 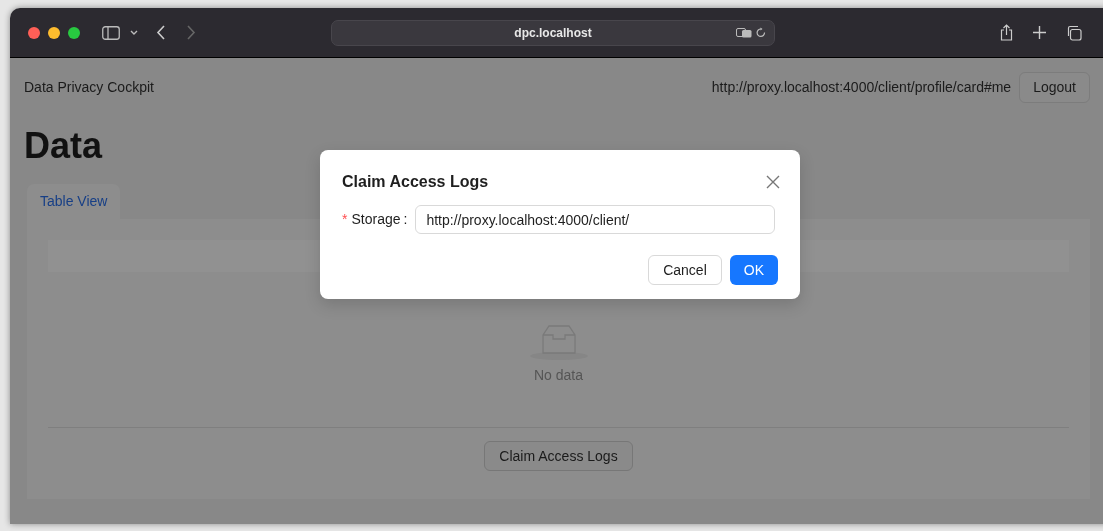 I want to click on address-bar: dpc.localhost, so click(x=553, y=32).